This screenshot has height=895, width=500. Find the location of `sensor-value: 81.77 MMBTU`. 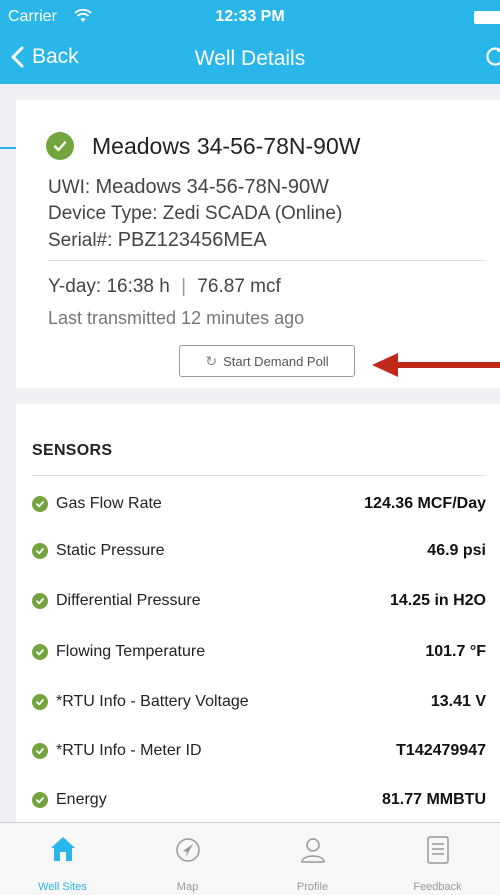

sensor-value: 81.77 MMBTU is located at coordinates (433, 799).